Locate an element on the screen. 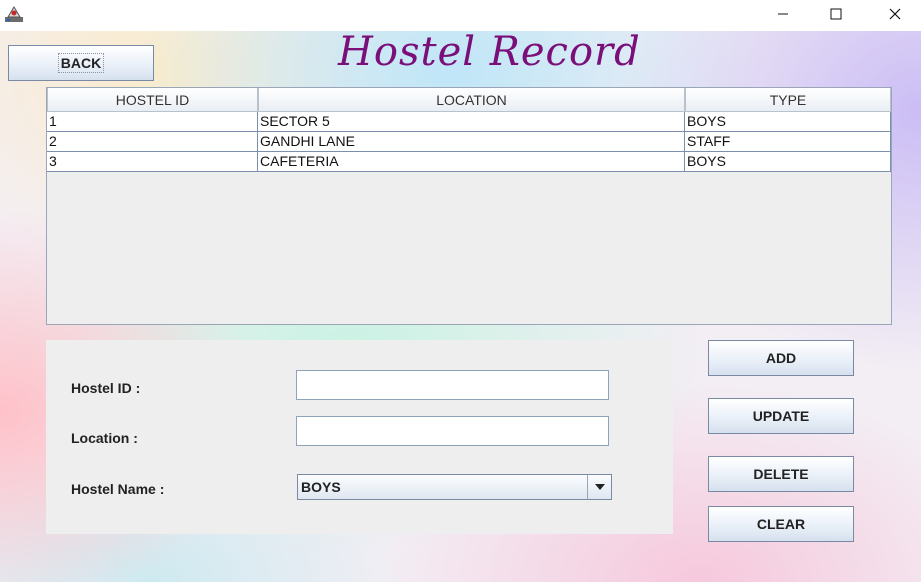  location-label: Location : is located at coordinates (104, 438).